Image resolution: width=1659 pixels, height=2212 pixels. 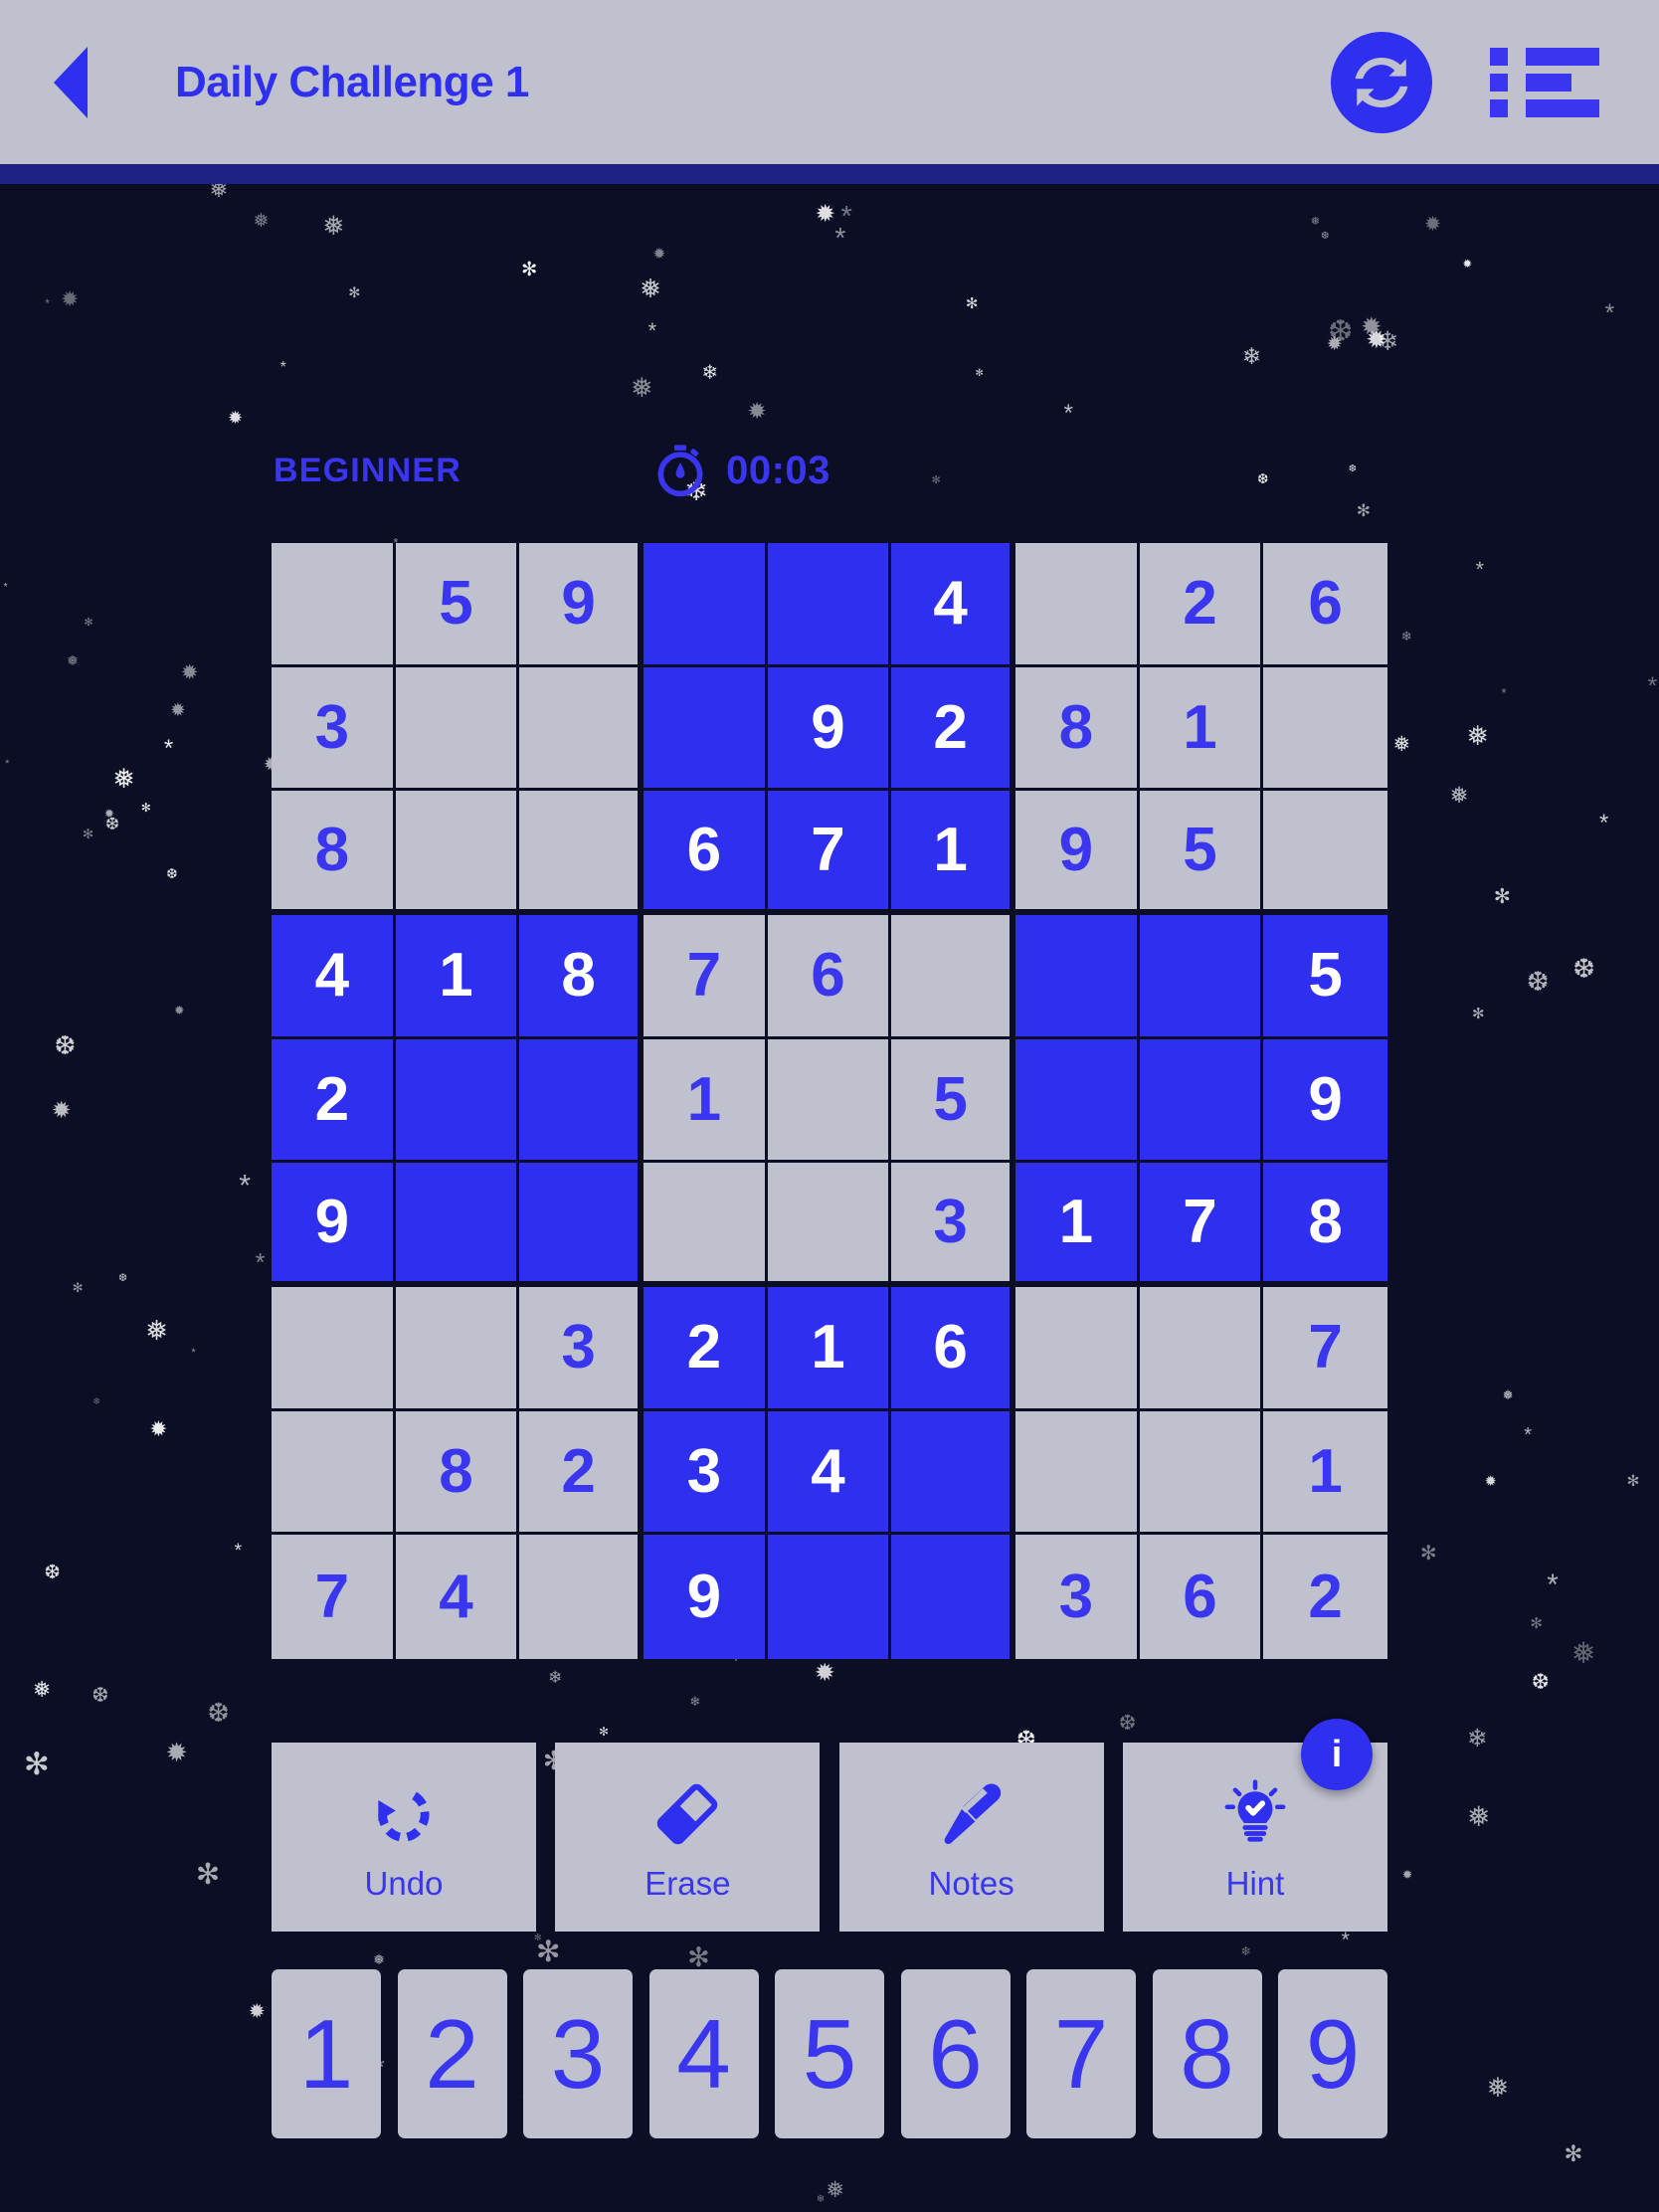 What do you see at coordinates (1325, 1348) in the screenshot?
I see `sudoku-cell-r7c9: 7` at bounding box center [1325, 1348].